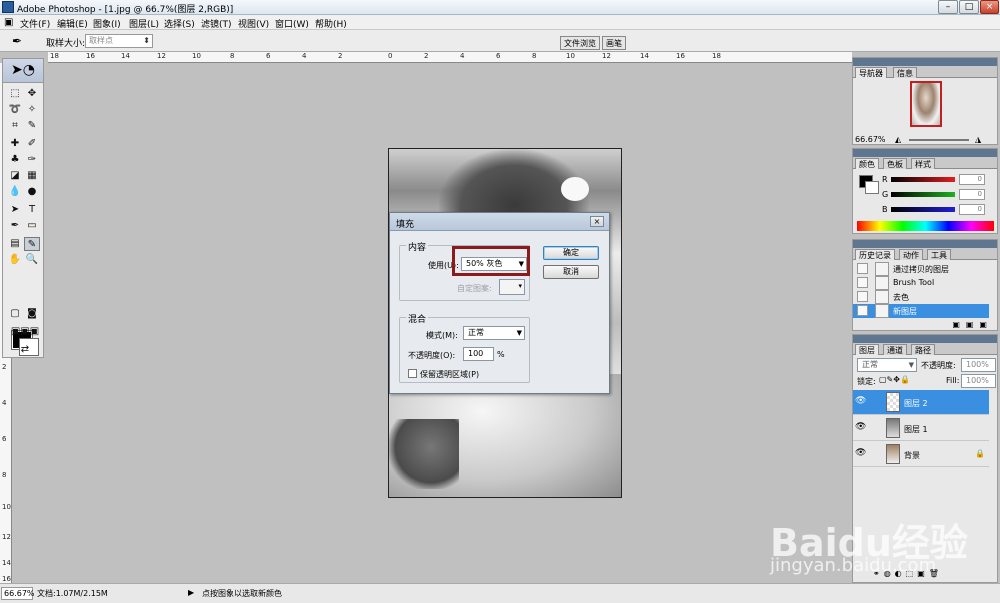 Image resolution: width=1000 pixels, height=603 pixels. I want to click on navigator-zoom: 66.67%, so click(870, 139).